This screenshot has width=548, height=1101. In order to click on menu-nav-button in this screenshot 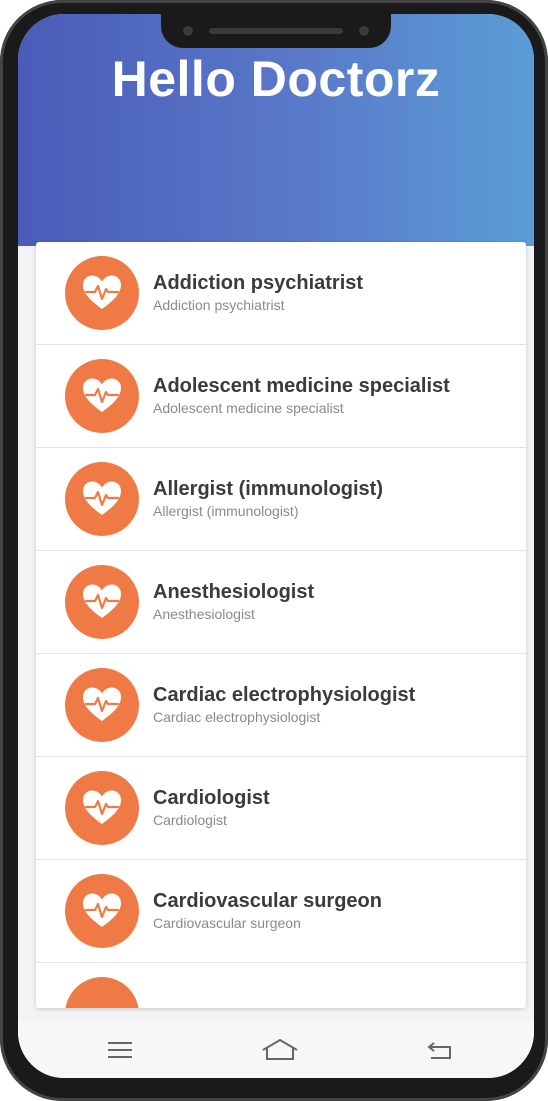, I will do `click(120, 1050)`.